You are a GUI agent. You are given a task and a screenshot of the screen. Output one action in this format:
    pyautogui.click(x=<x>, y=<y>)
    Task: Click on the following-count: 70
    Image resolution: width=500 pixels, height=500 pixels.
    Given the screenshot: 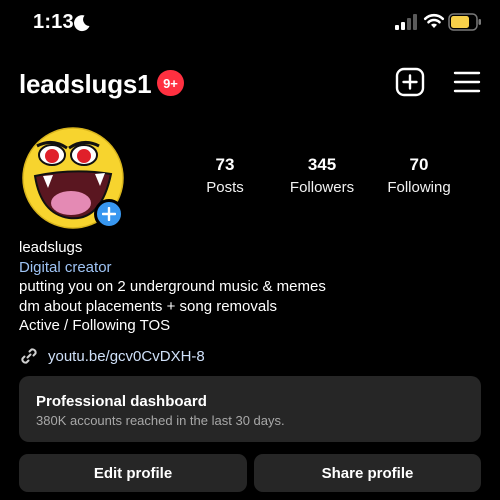 What is the action you would take?
    pyautogui.click(x=419, y=164)
    